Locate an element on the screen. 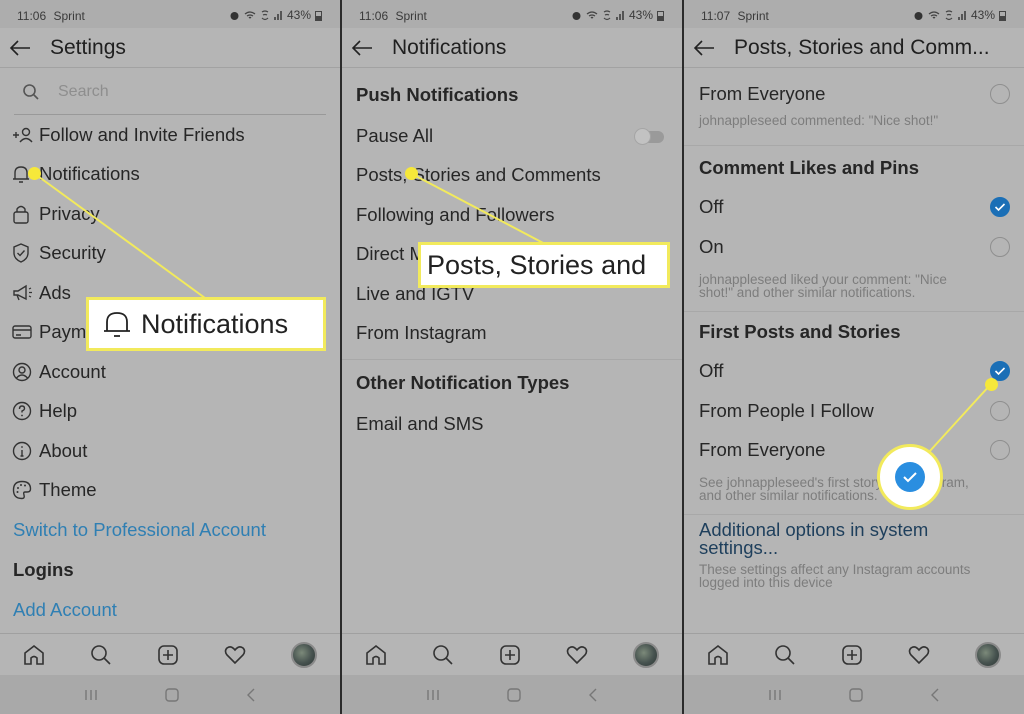 This screenshot has width=1024, height=714. settings-item-help: Help is located at coordinates (170, 412).